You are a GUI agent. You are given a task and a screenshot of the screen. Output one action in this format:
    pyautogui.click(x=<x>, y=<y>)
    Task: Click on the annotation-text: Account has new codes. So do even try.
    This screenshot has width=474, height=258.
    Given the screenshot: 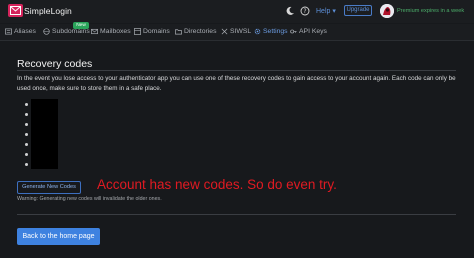 What is the action you would take?
    pyautogui.click(x=217, y=184)
    